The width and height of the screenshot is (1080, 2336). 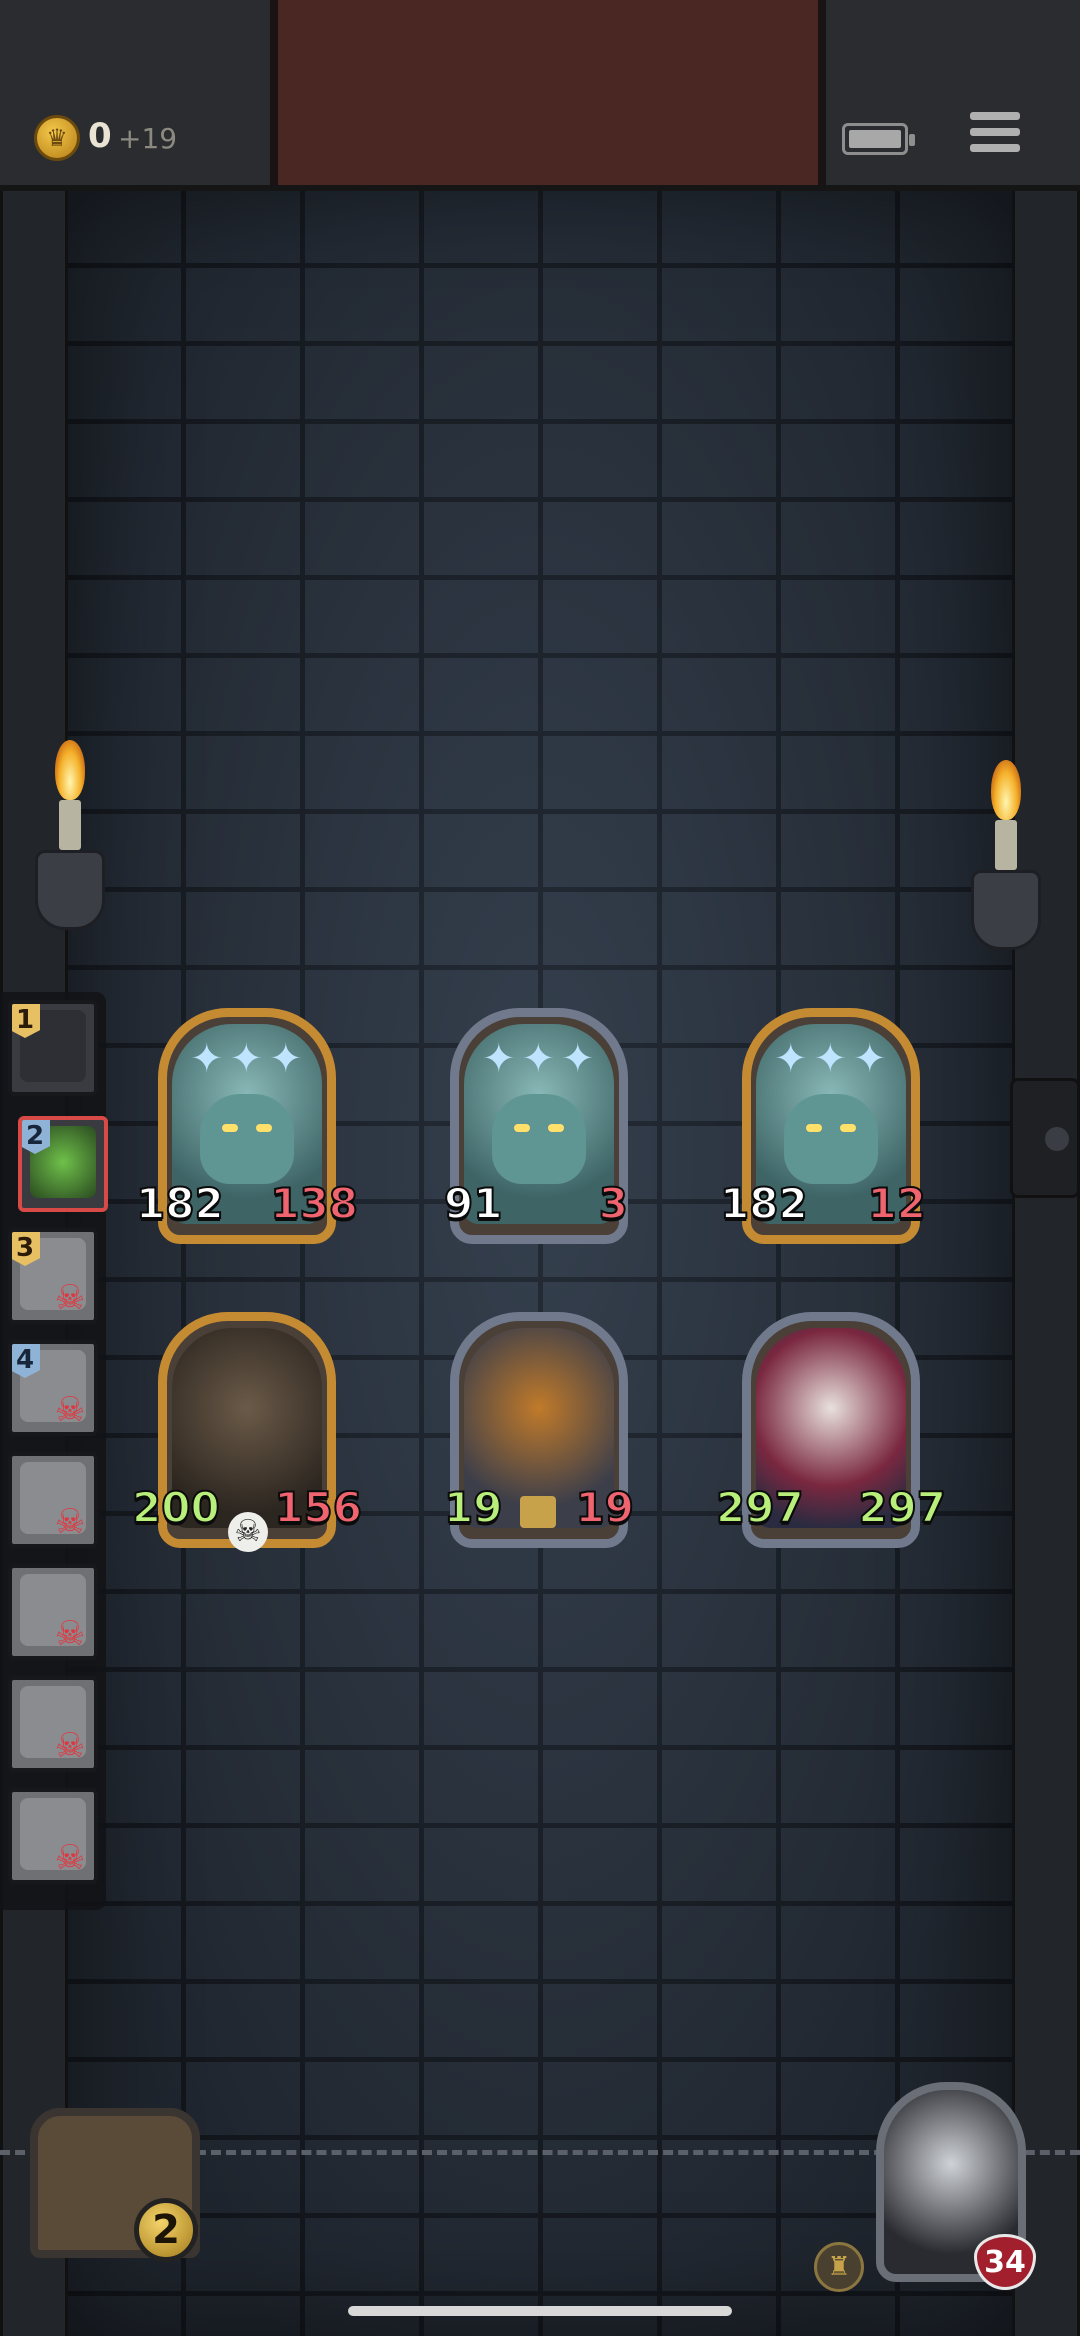 What do you see at coordinates (100, 136) in the screenshot?
I see `coin-count: 0` at bounding box center [100, 136].